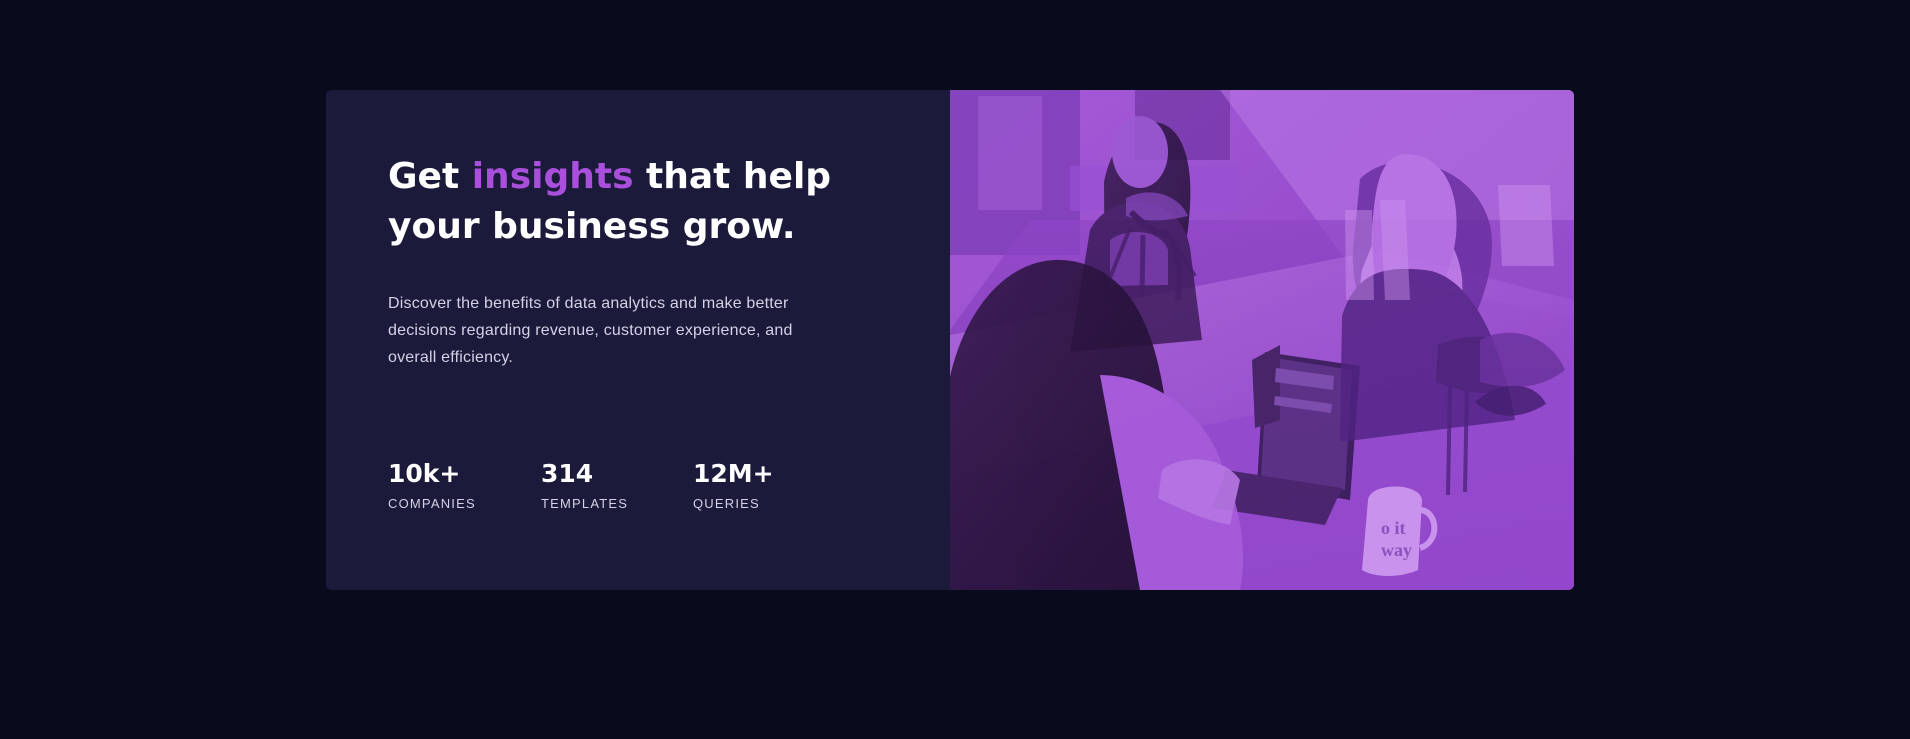 The width and height of the screenshot is (1910, 739). What do you see at coordinates (1393, 528) in the screenshot?
I see `mug-text-line-1: o it` at bounding box center [1393, 528].